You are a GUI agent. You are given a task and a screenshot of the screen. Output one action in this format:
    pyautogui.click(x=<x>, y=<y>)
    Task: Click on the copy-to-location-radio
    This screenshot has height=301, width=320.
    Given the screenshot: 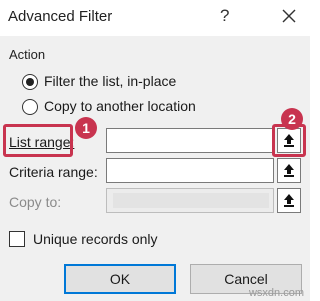 What is the action you would take?
    pyautogui.click(x=30, y=107)
    